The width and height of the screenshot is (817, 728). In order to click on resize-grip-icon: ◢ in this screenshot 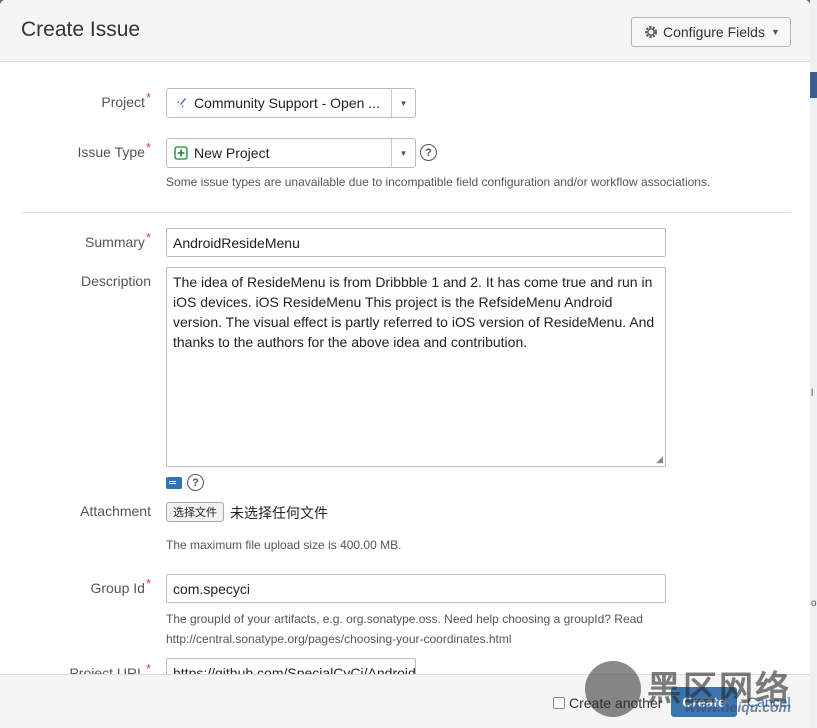, I will do `click(659, 459)`.